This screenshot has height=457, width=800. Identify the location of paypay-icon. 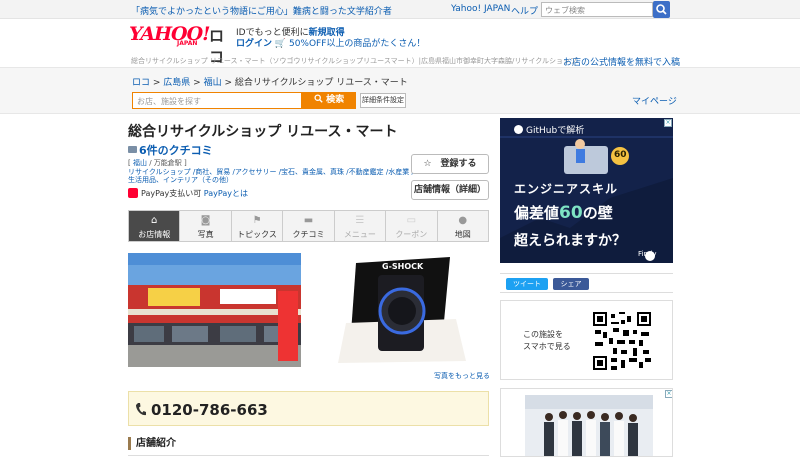
(133, 193).